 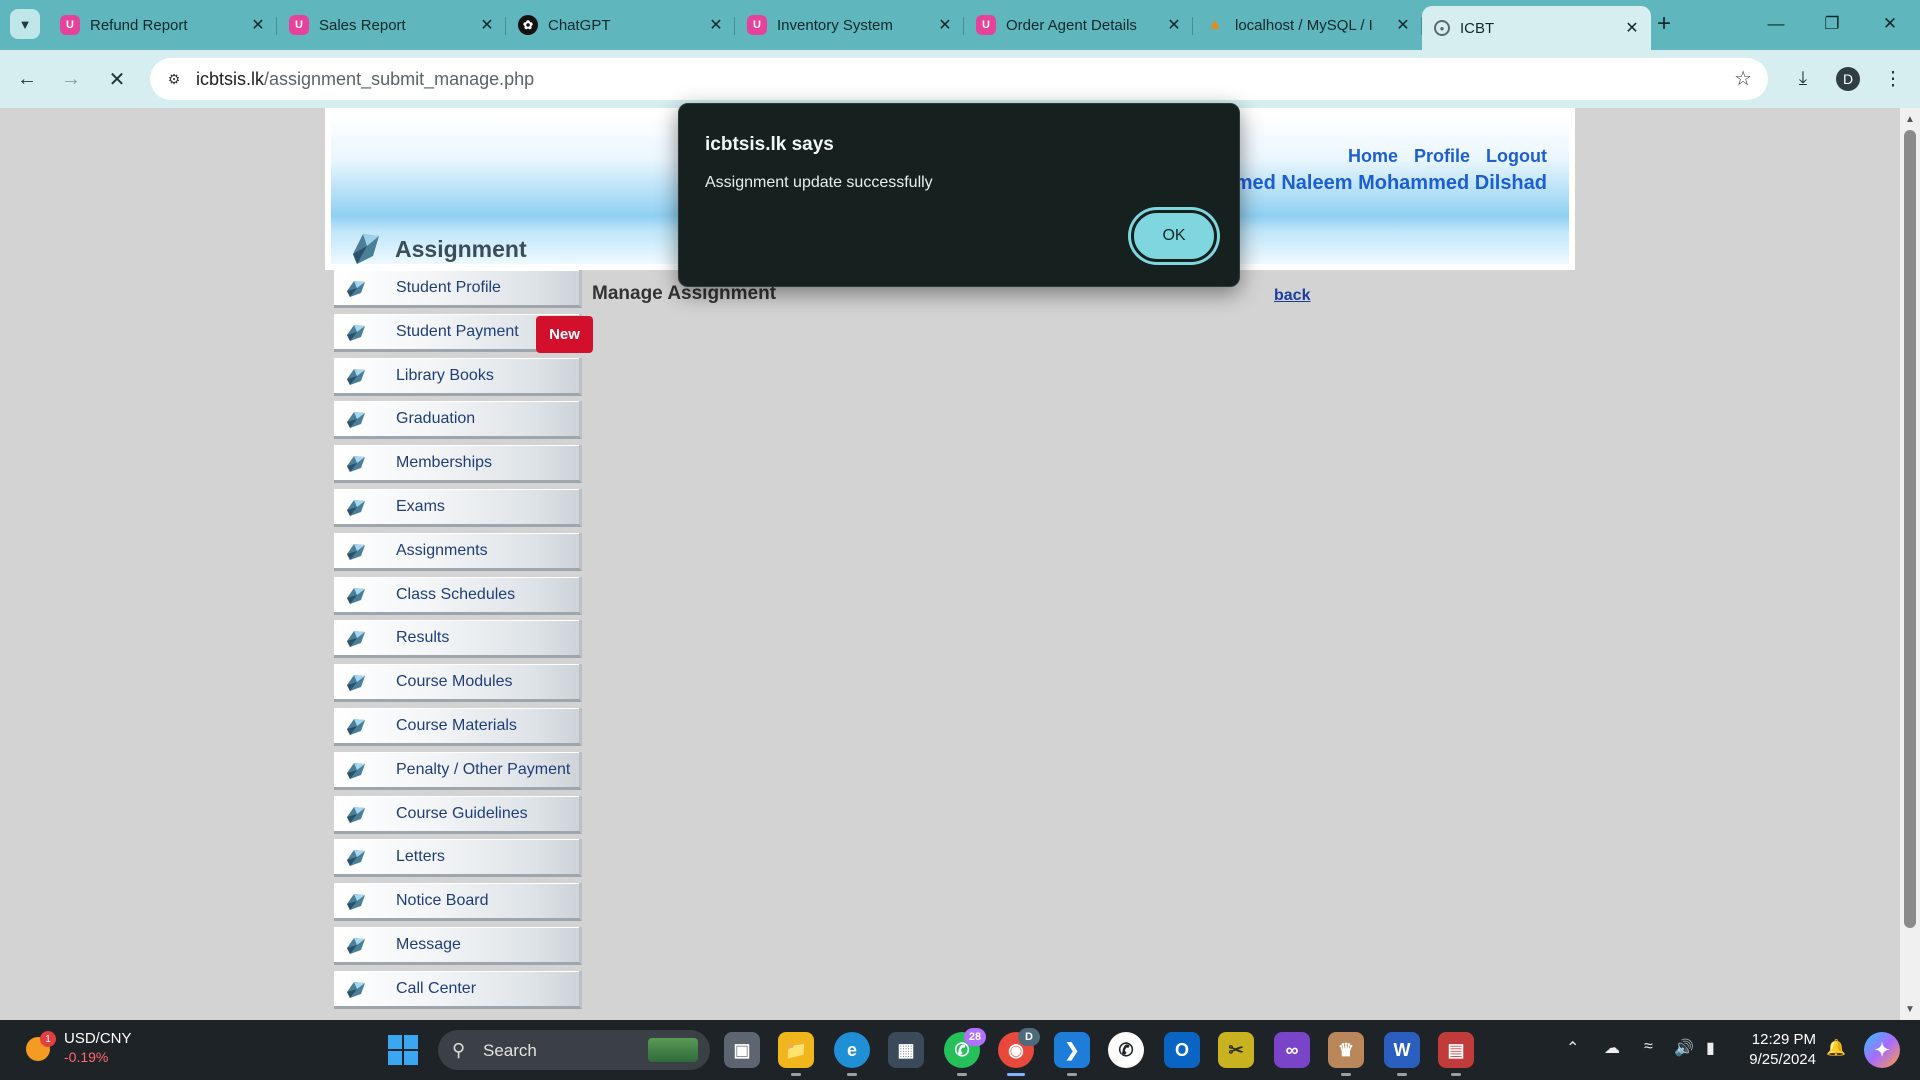 I want to click on task-view-icon: ▣, so click(x=742, y=1050).